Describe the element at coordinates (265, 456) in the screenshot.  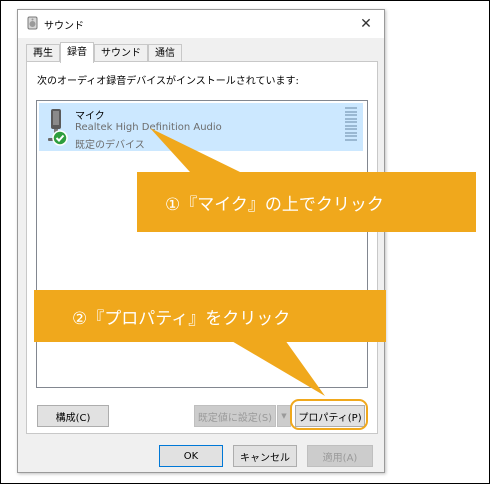
I see `cancel-button: キャンセル` at that location.